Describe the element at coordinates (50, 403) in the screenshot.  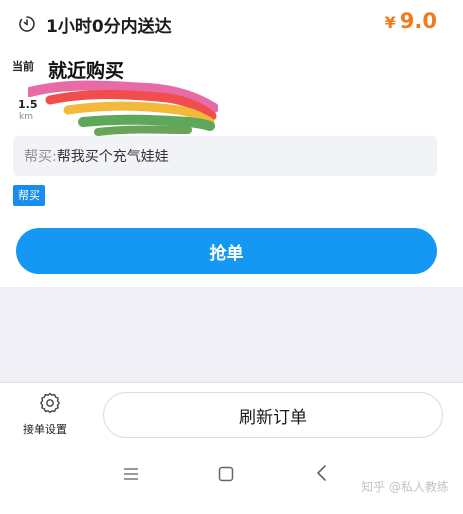
I see `settings-gear-icon` at that location.